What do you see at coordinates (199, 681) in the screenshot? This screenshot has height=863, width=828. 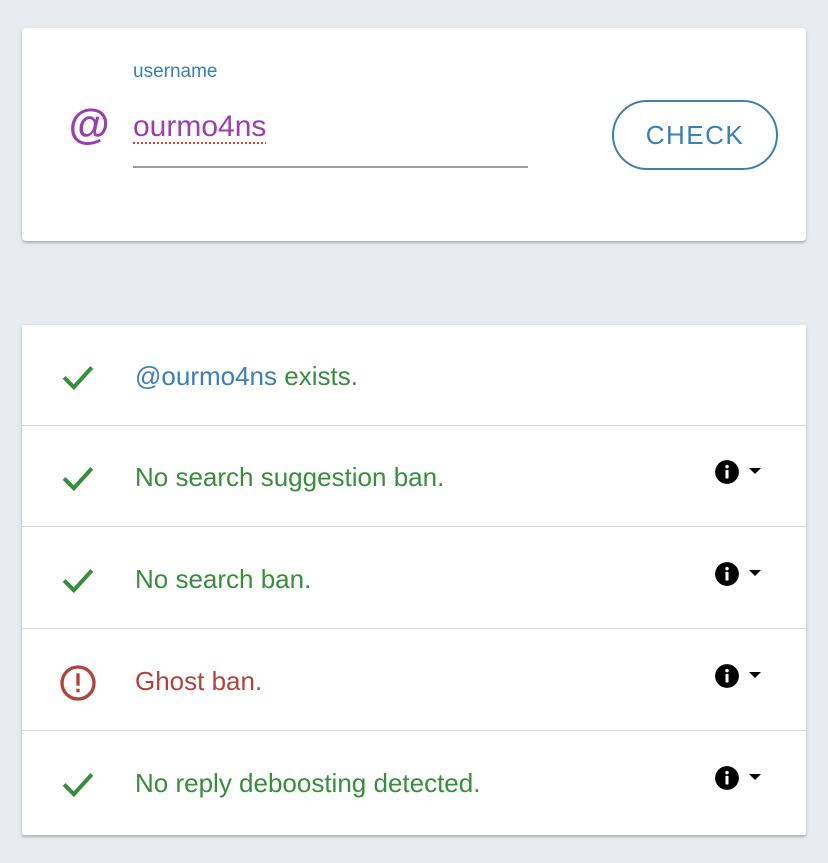 I see `result-message: Ghost ban.` at bounding box center [199, 681].